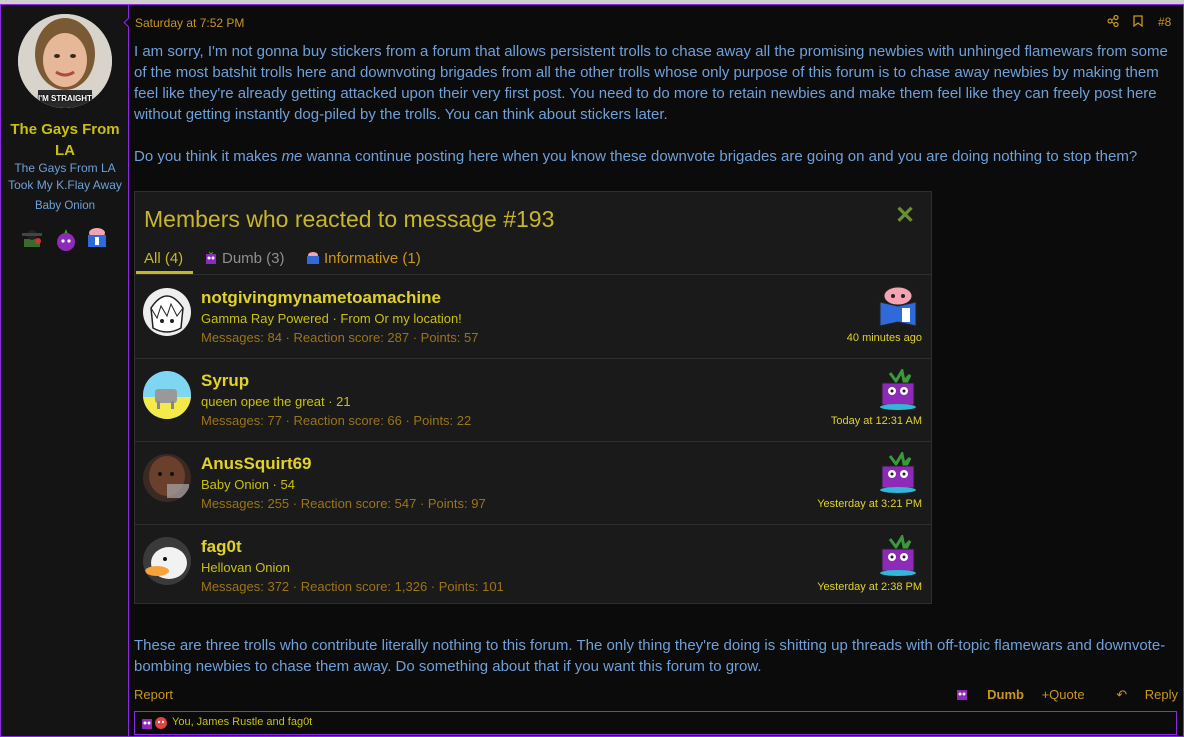 Image resolution: width=1184 pixels, height=737 pixels. I want to click on author-username: The Gays From LA, so click(65, 140).